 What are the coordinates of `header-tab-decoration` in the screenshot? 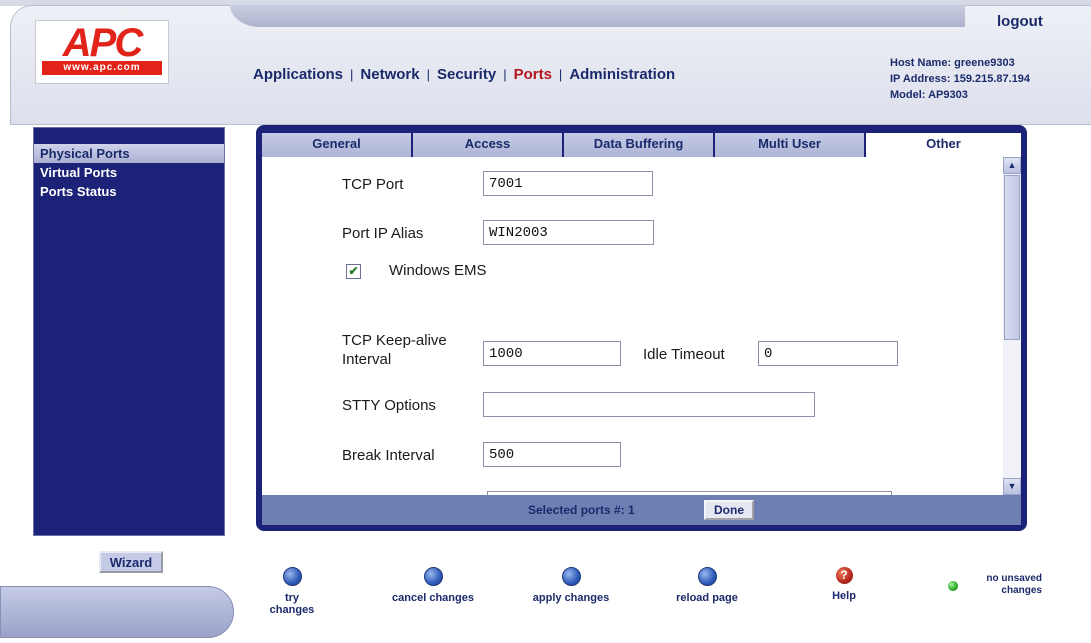 It's located at (597, 16).